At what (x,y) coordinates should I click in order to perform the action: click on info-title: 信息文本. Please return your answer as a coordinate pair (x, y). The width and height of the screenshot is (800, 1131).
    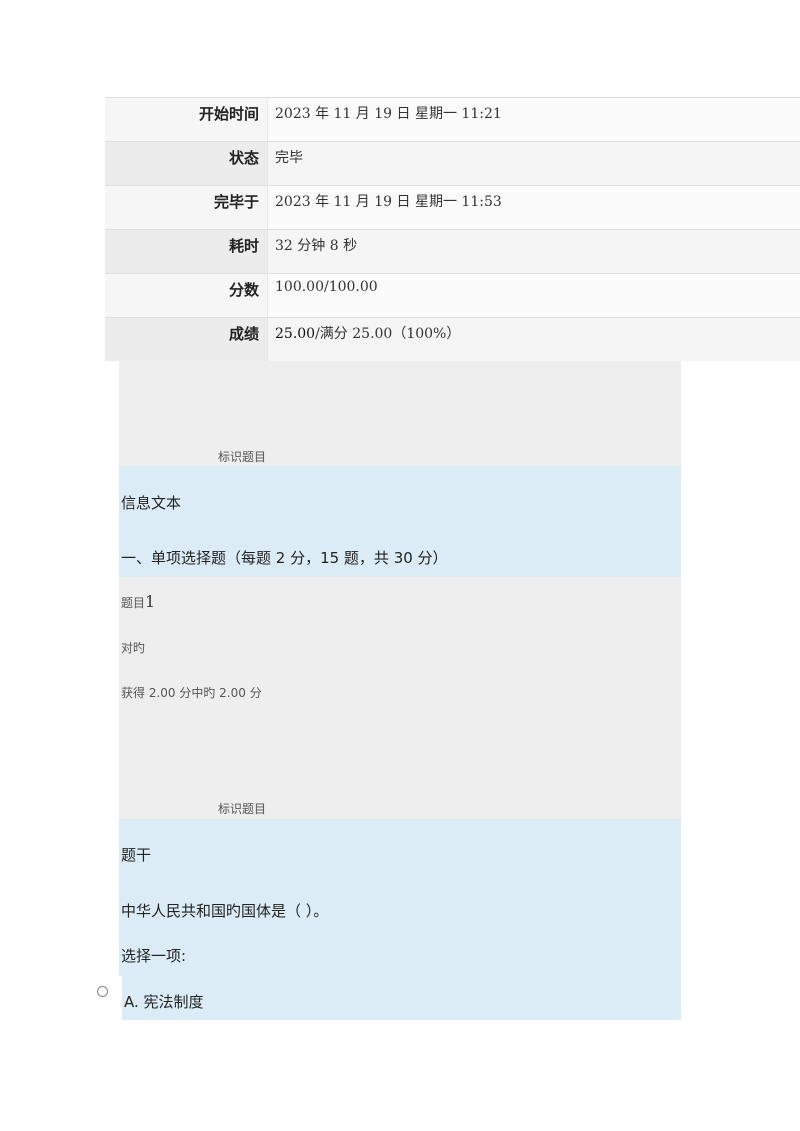
    Looking at the image, I should click on (151, 503).